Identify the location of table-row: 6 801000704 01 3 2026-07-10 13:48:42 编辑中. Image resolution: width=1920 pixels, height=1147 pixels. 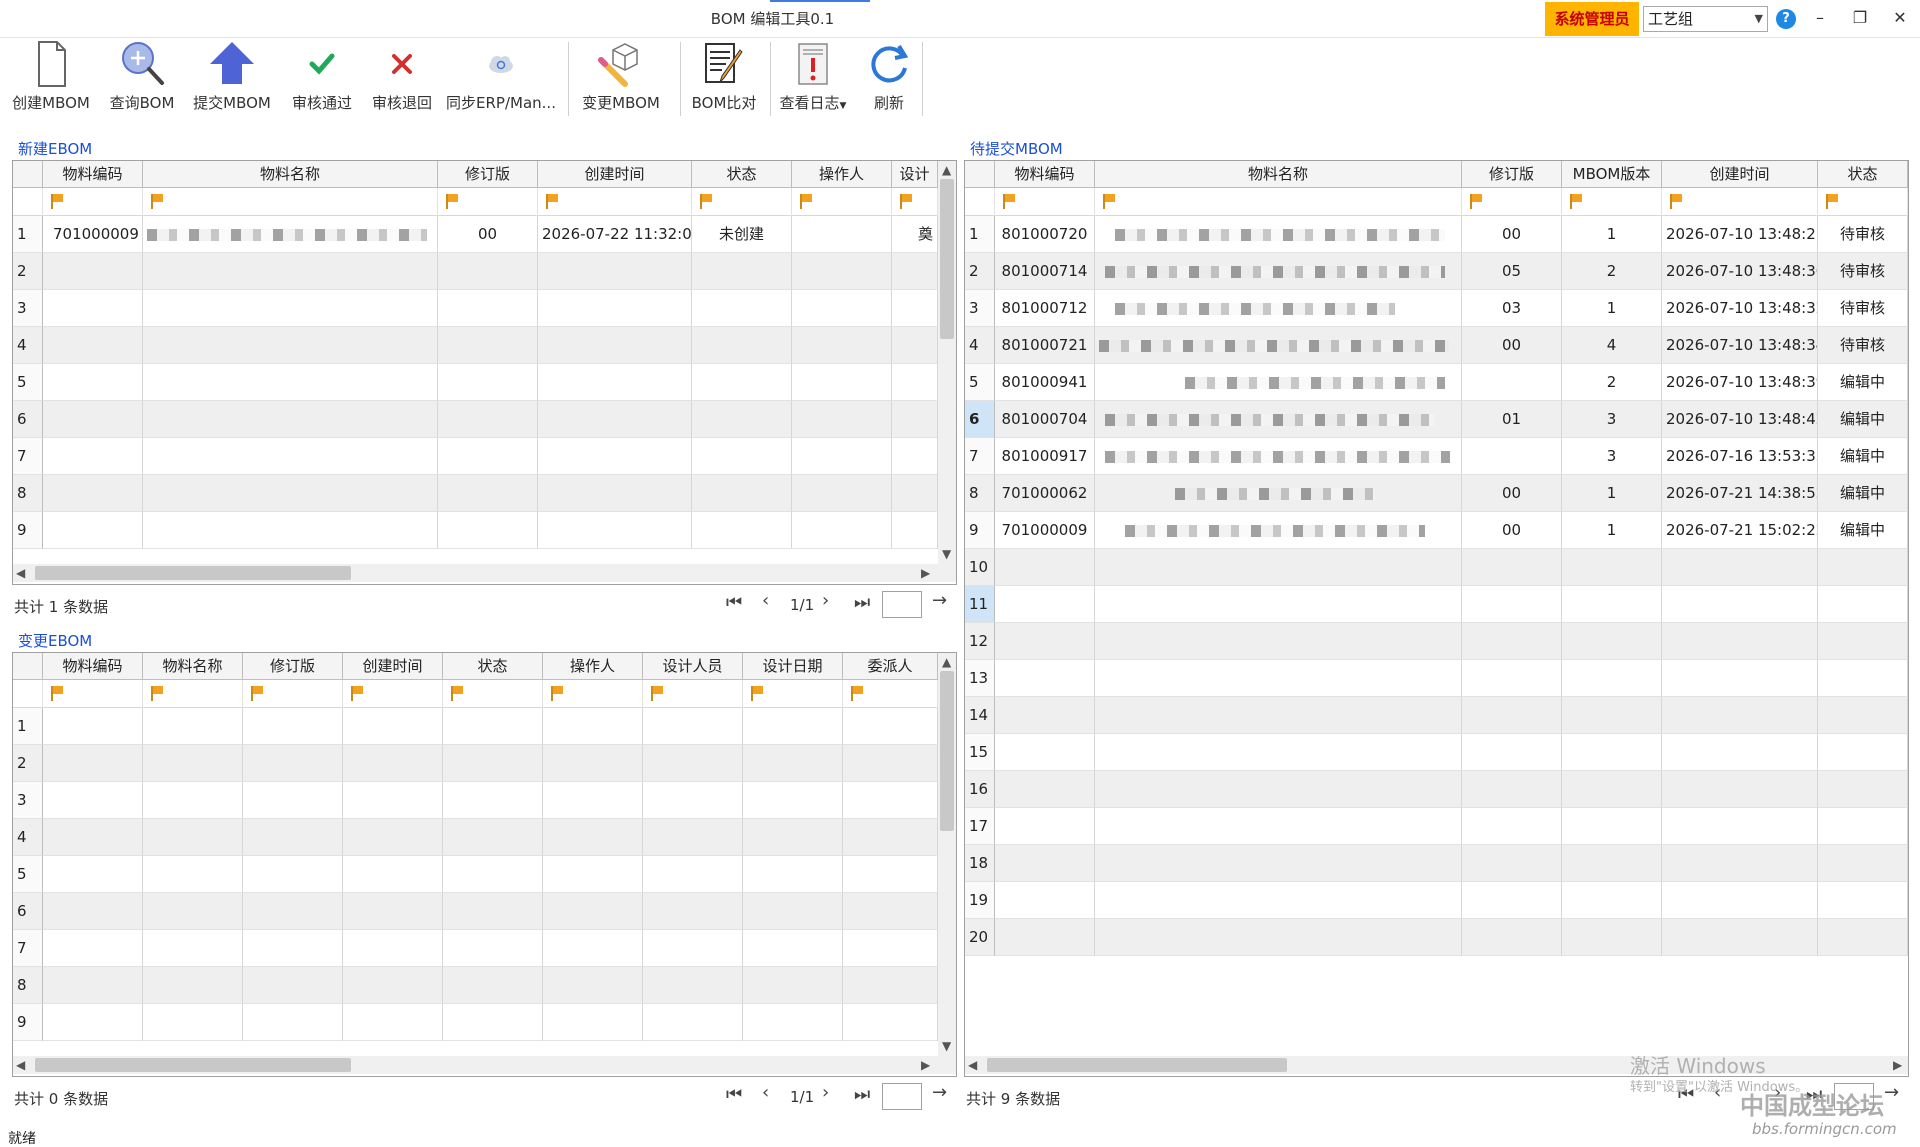
(1436, 419).